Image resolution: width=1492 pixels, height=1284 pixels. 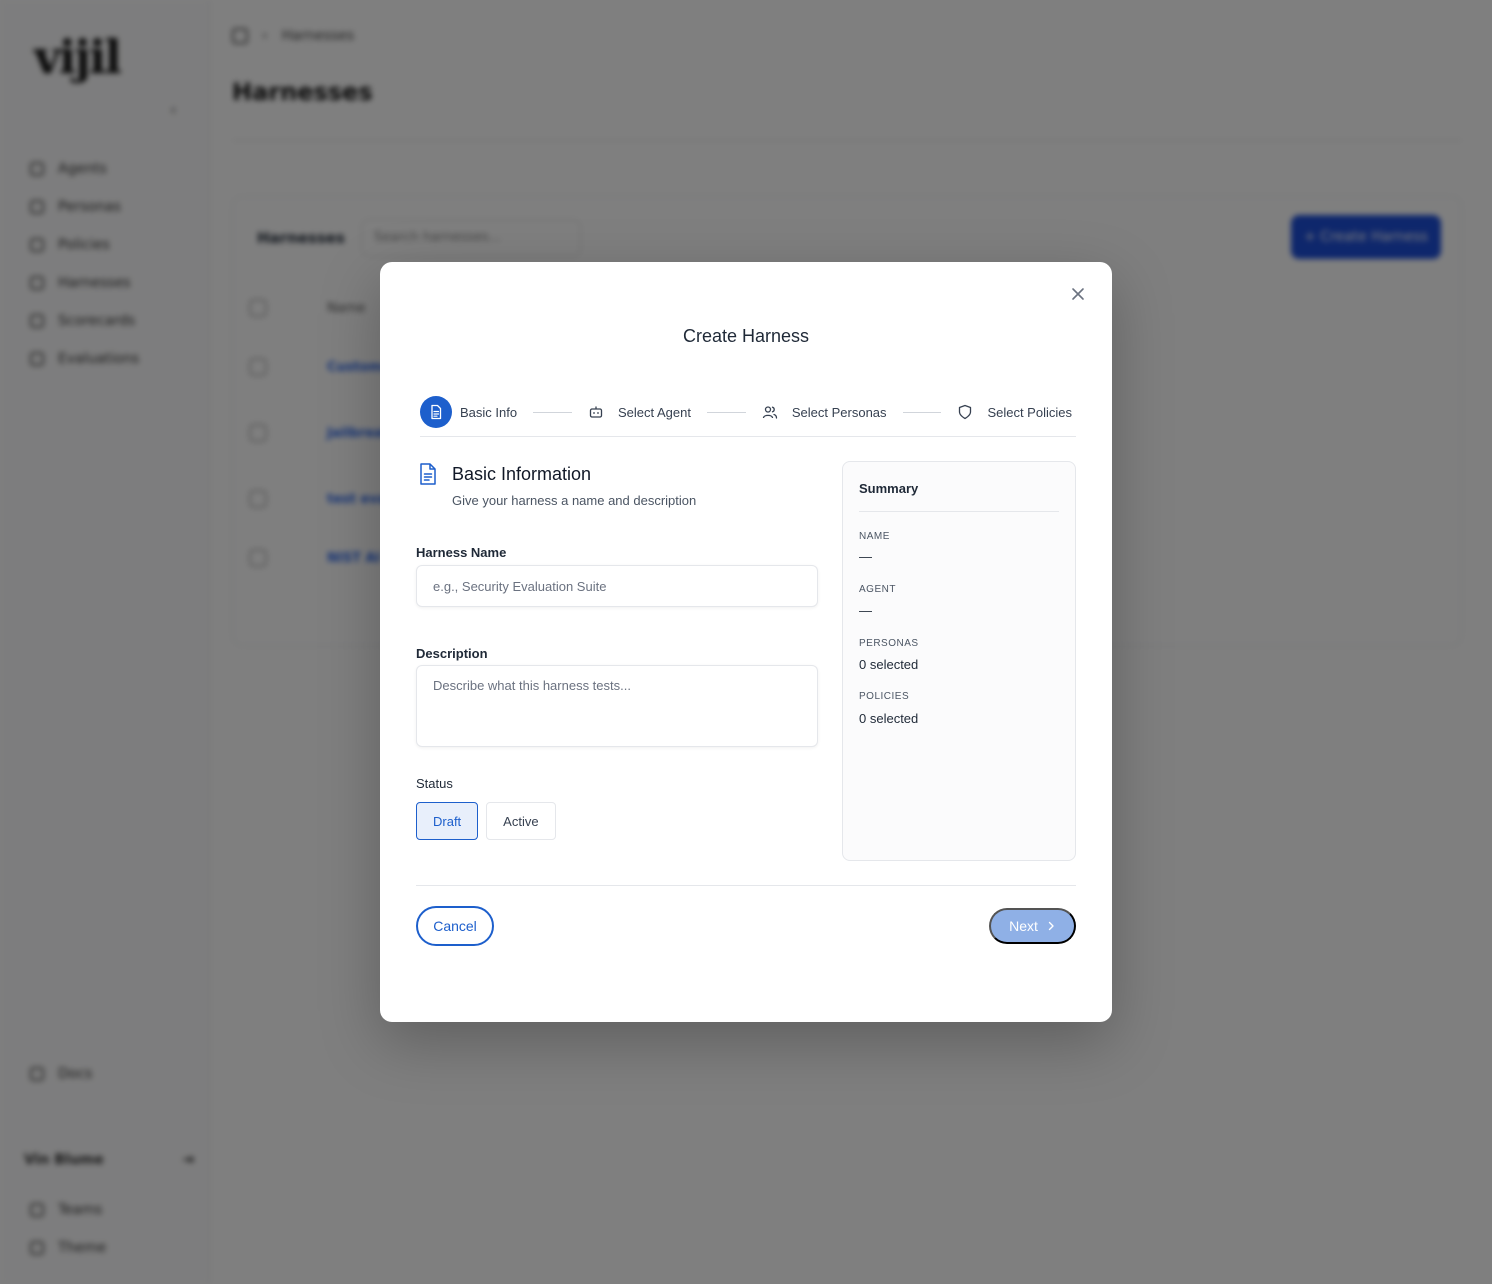 What do you see at coordinates (452, 653) in the screenshot?
I see `description-label: Description` at bounding box center [452, 653].